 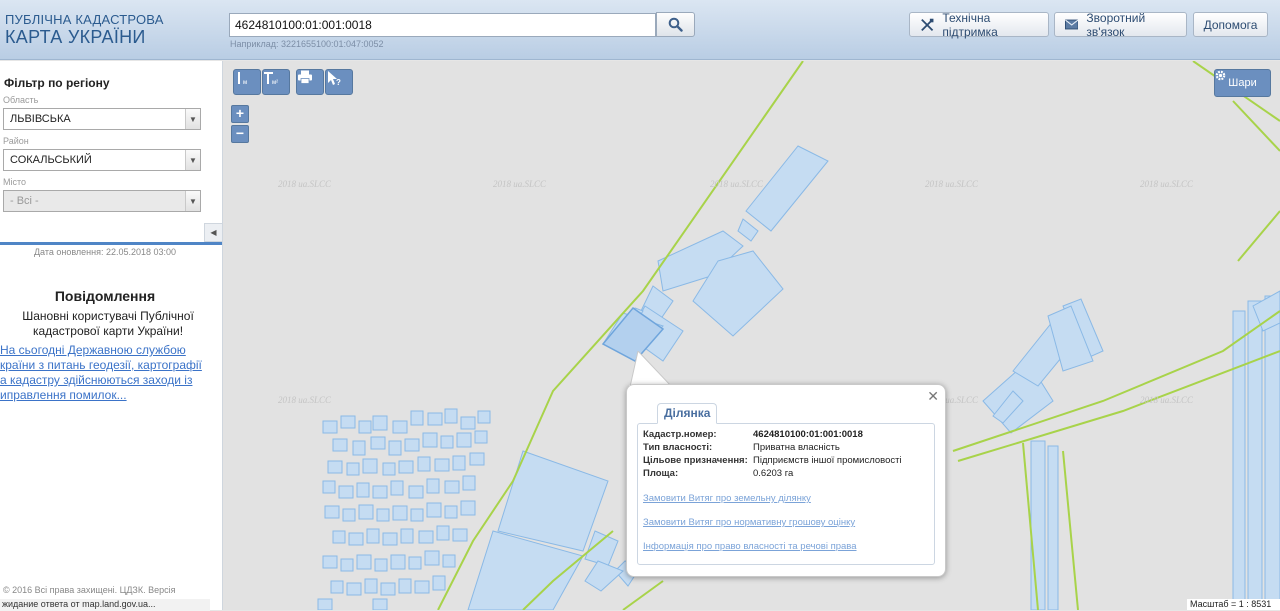 I want to click on tab-parcel: Ділянка, so click(x=687, y=413).